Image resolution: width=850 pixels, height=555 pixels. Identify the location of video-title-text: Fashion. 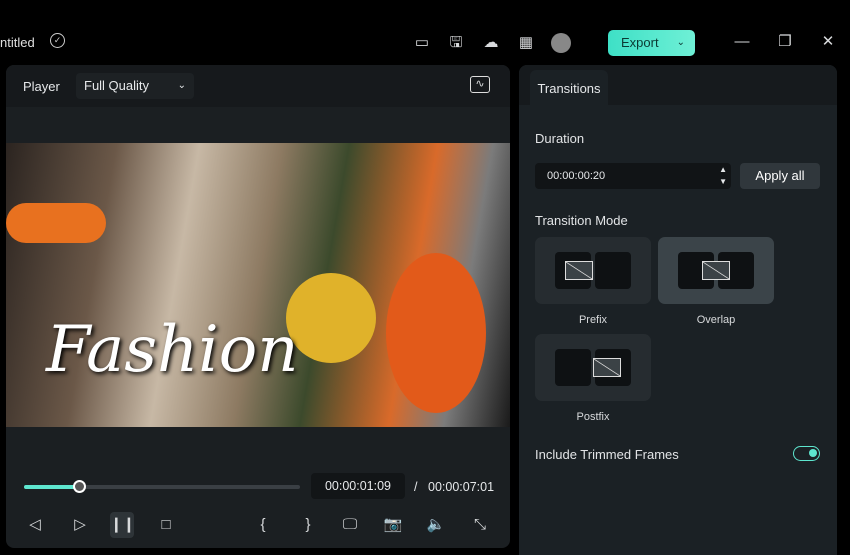
(172, 350).